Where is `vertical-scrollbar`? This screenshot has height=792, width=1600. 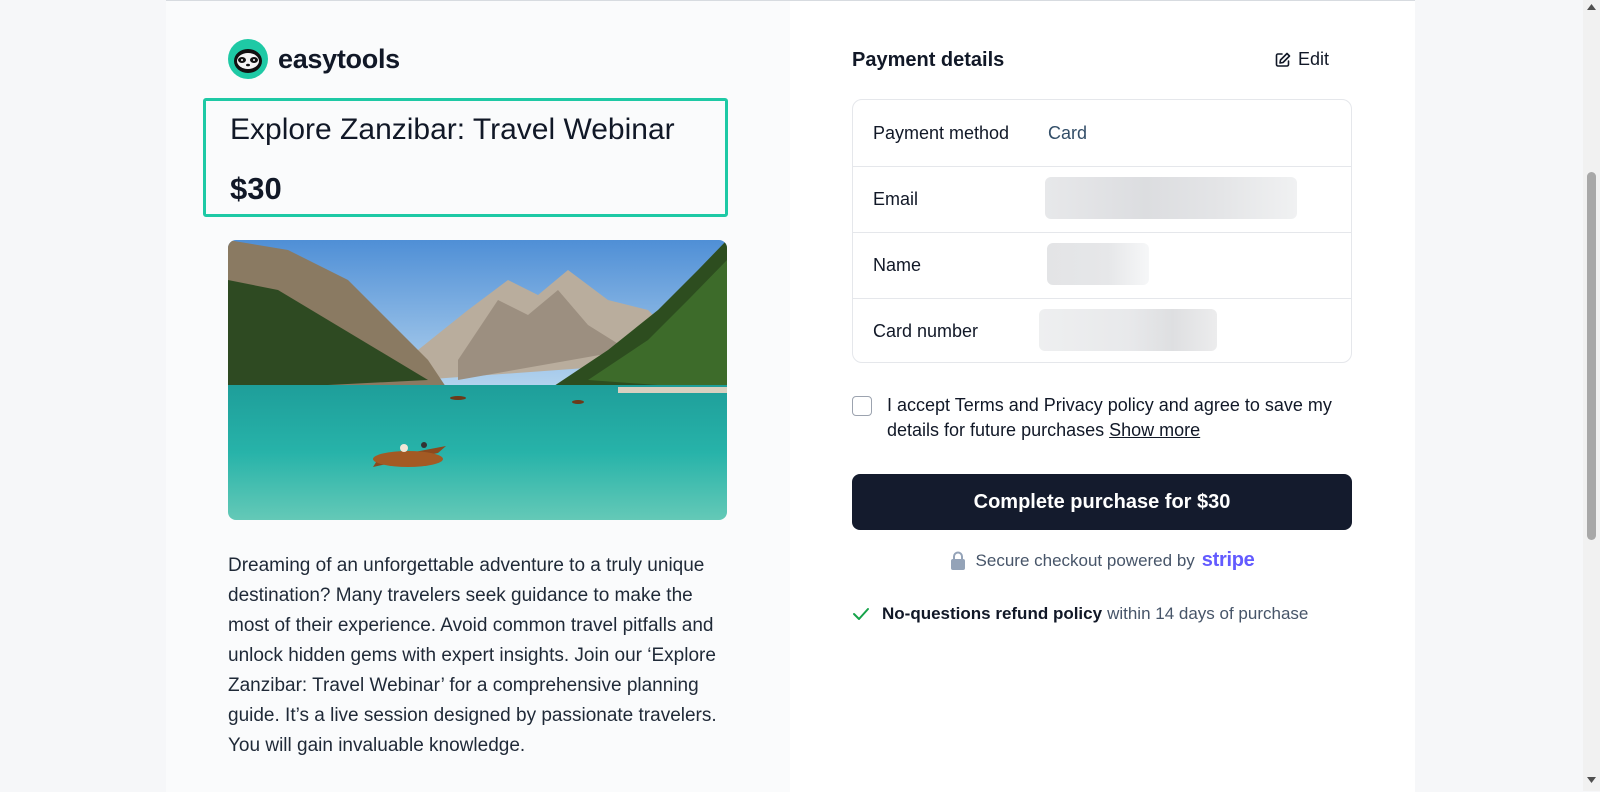 vertical-scrollbar is located at coordinates (1591, 395).